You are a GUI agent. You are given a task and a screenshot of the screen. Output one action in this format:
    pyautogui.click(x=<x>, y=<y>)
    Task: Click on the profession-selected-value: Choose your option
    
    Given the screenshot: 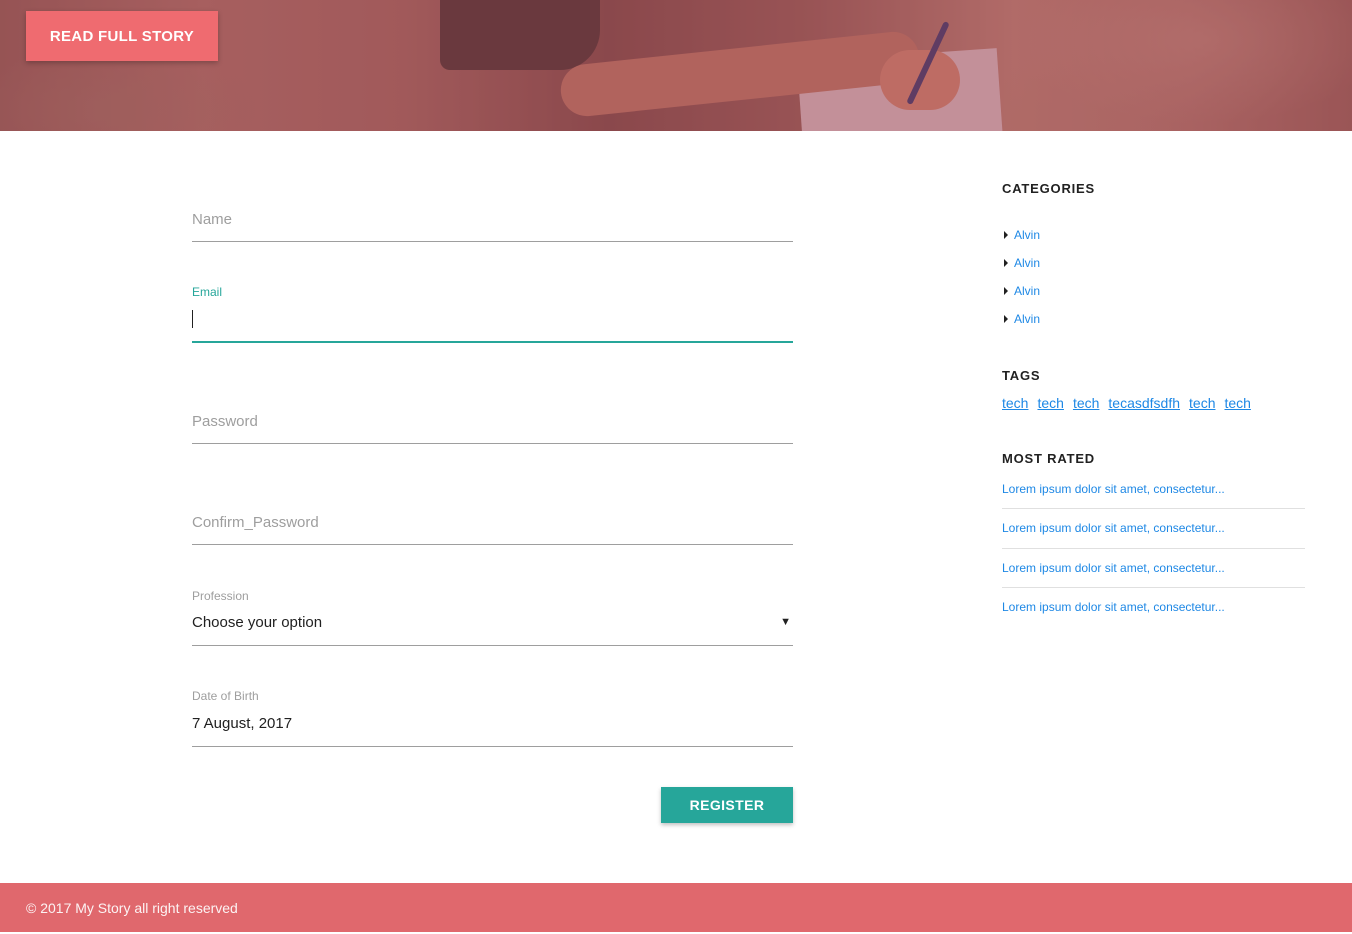 What is the action you would take?
    pyautogui.click(x=257, y=622)
    